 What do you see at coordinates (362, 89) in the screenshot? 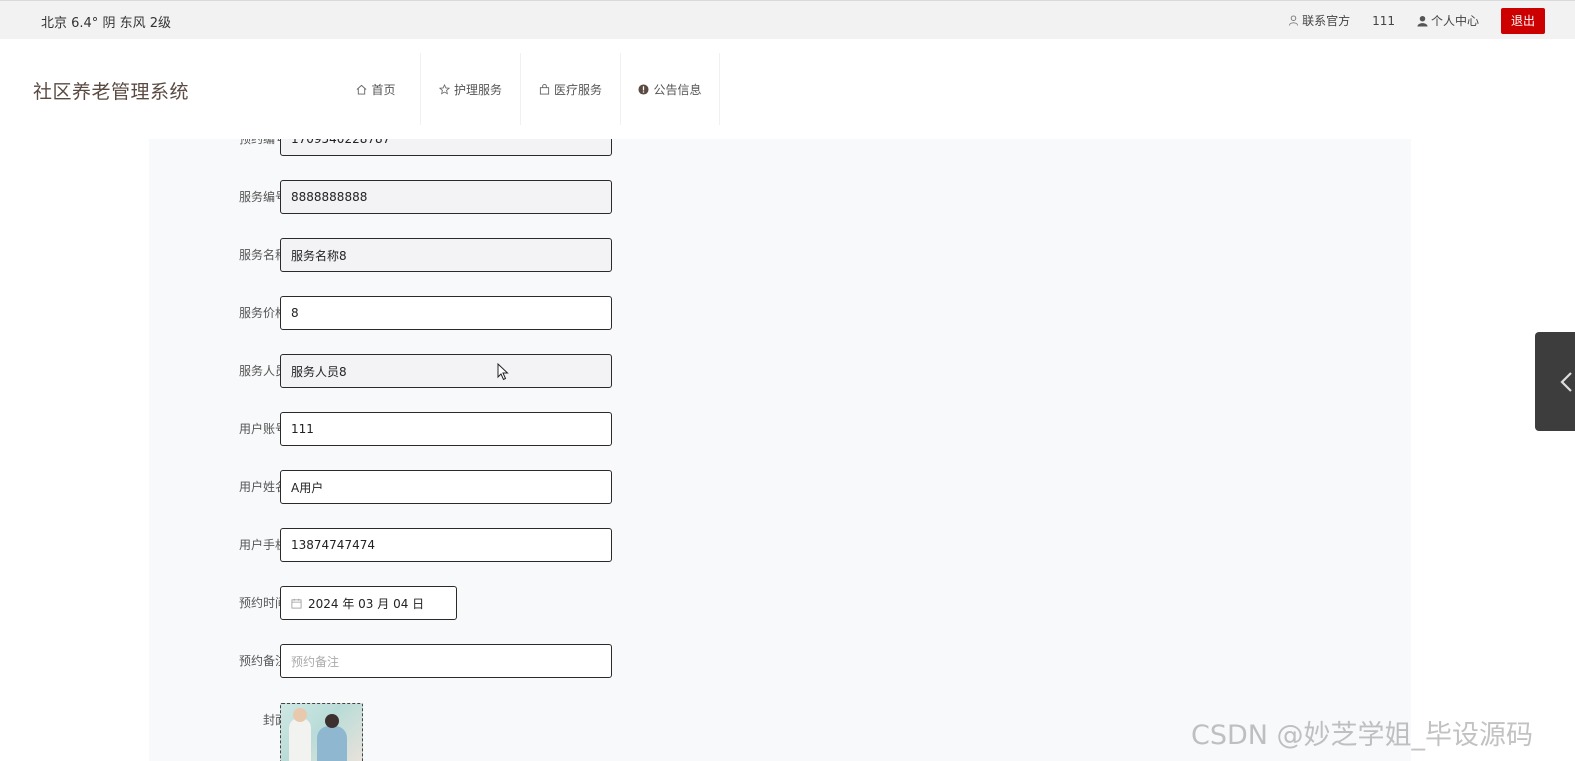
I see `home-icon` at bounding box center [362, 89].